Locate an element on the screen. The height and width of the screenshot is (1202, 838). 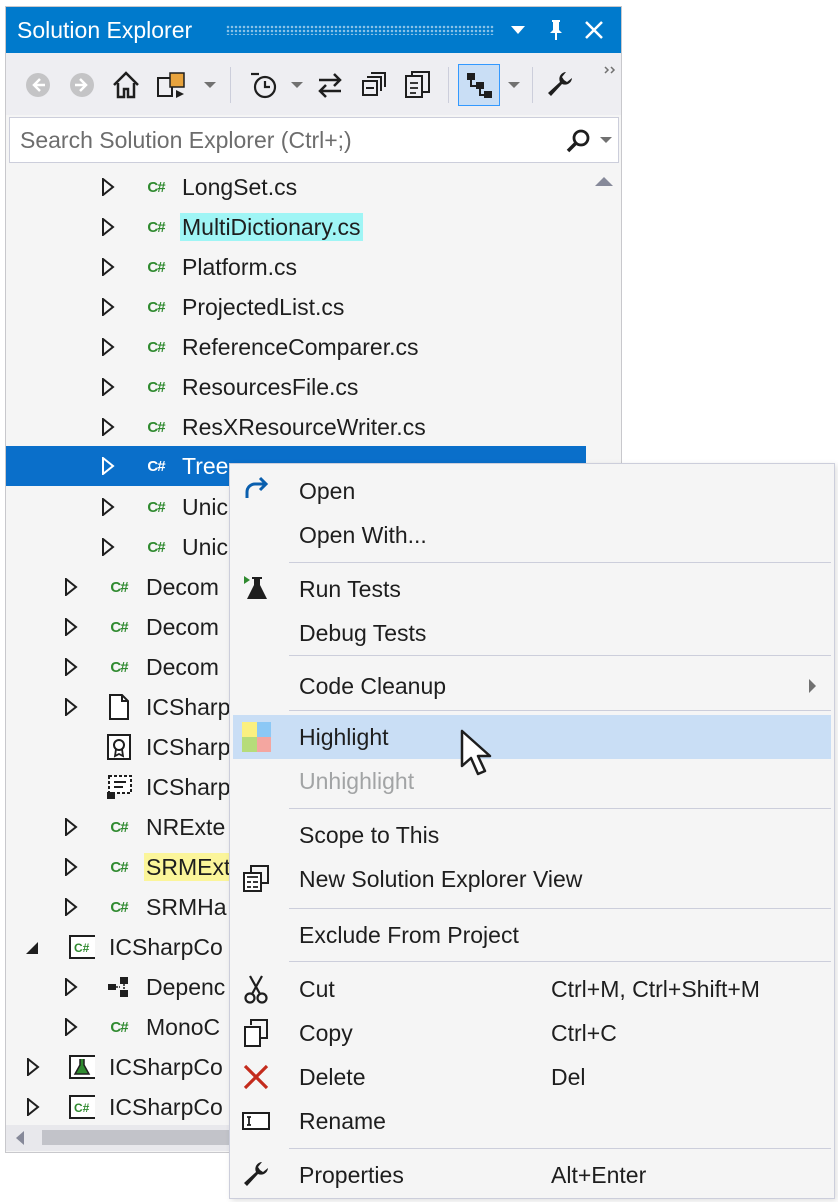
toolbar-overflow-button is located at coordinates (611, 72).